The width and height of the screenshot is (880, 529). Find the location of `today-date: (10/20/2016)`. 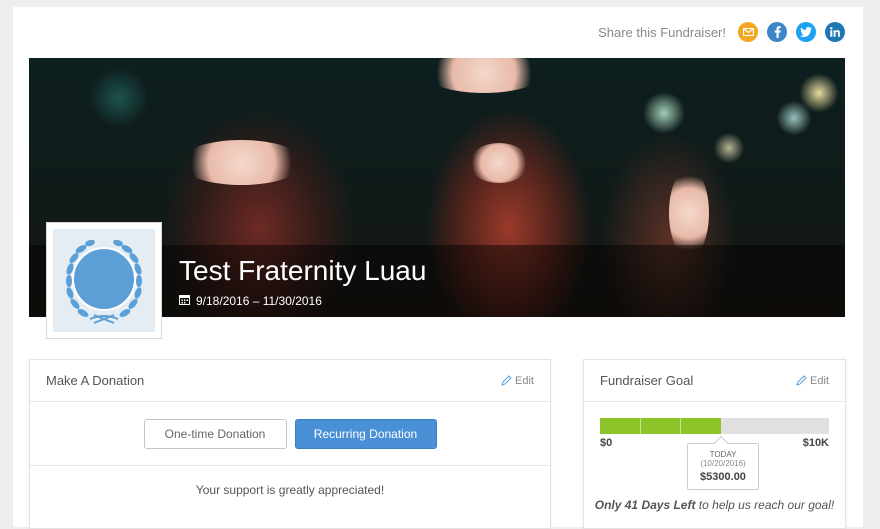

today-date: (10/20/2016) is located at coordinates (723, 463).